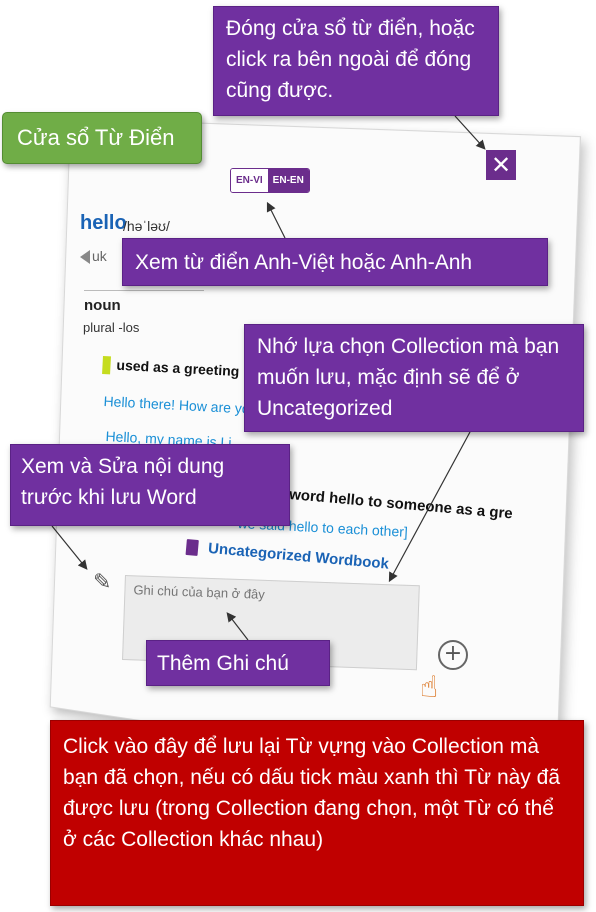 The height and width of the screenshot is (912, 596). Describe the element at coordinates (238, 663) in the screenshot. I see `note-callout: Thêm Ghi chú` at that location.